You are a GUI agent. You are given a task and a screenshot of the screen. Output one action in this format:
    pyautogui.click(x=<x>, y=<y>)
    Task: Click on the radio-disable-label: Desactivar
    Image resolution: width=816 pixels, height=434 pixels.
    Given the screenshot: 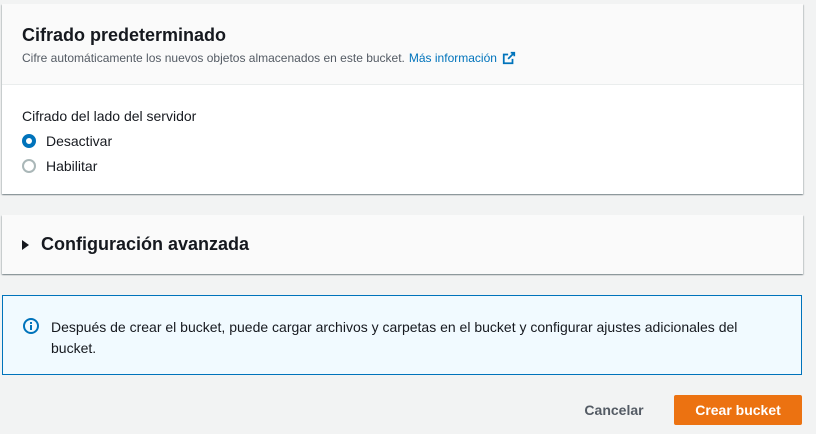 What is the action you would take?
    pyautogui.click(x=79, y=141)
    